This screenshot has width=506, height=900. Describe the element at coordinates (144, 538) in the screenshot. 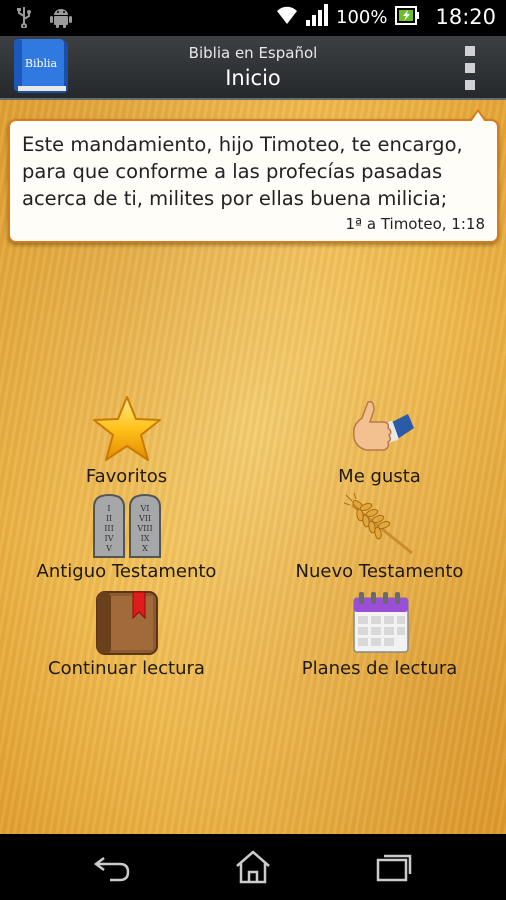

I see `tablet-numeral: IX` at that location.